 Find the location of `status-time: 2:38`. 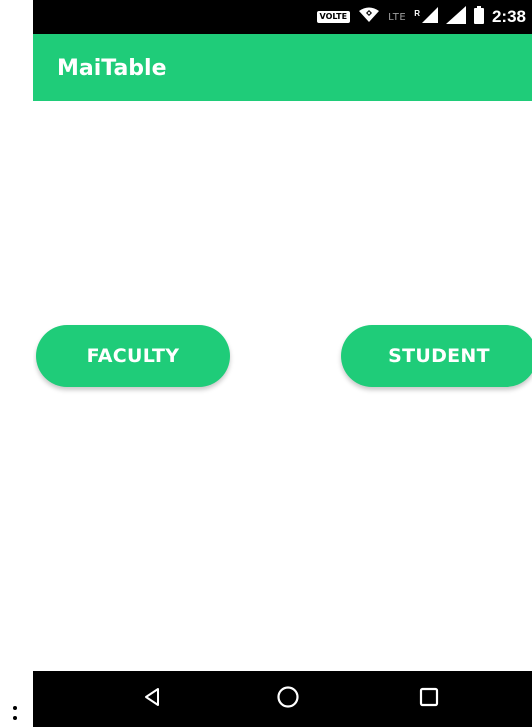

status-time: 2:38 is located at coordinates (508, 16).